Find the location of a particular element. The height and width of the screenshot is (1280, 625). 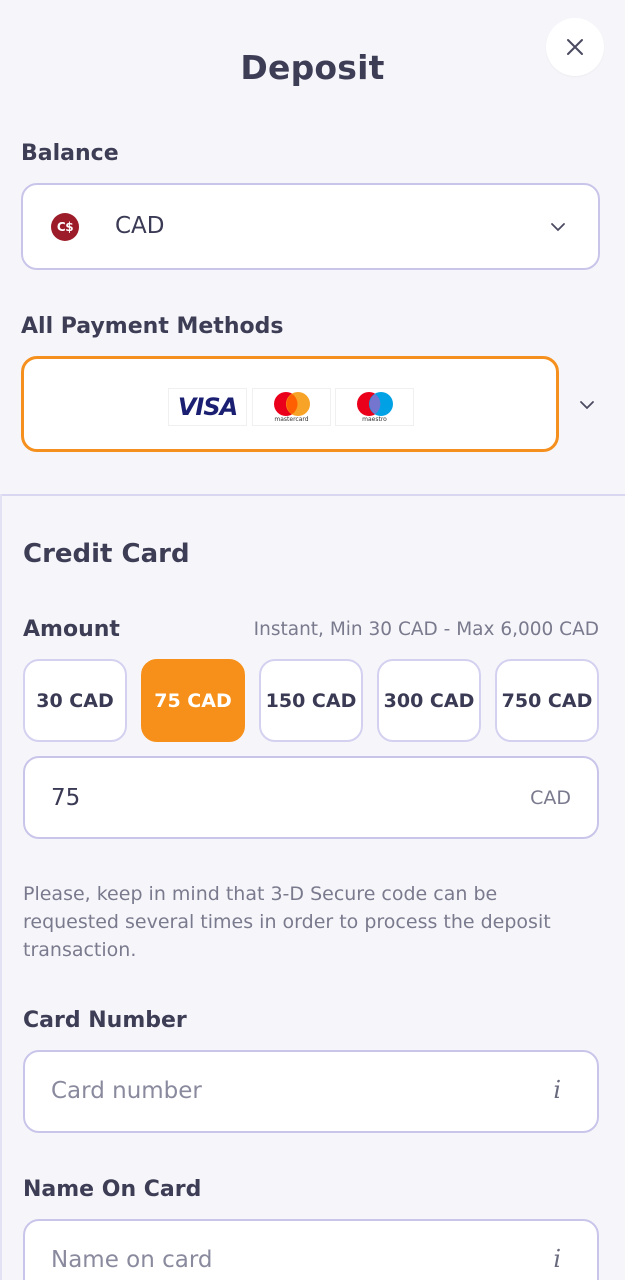

balance-label: Balance is located at coordinates (70, 153).